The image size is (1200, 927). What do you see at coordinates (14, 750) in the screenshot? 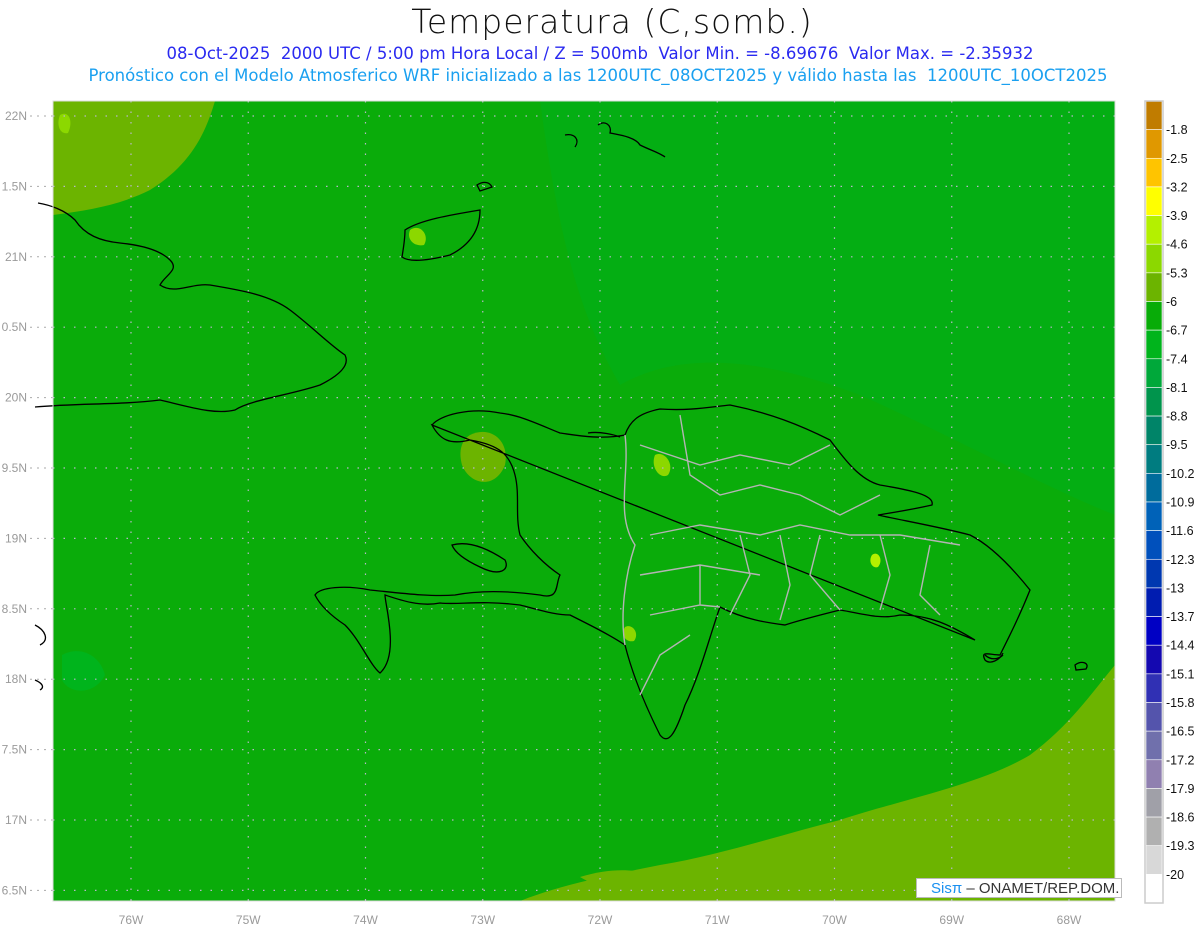
I see `y-tick-label: 7.5N` at bounding box center [14, 750].